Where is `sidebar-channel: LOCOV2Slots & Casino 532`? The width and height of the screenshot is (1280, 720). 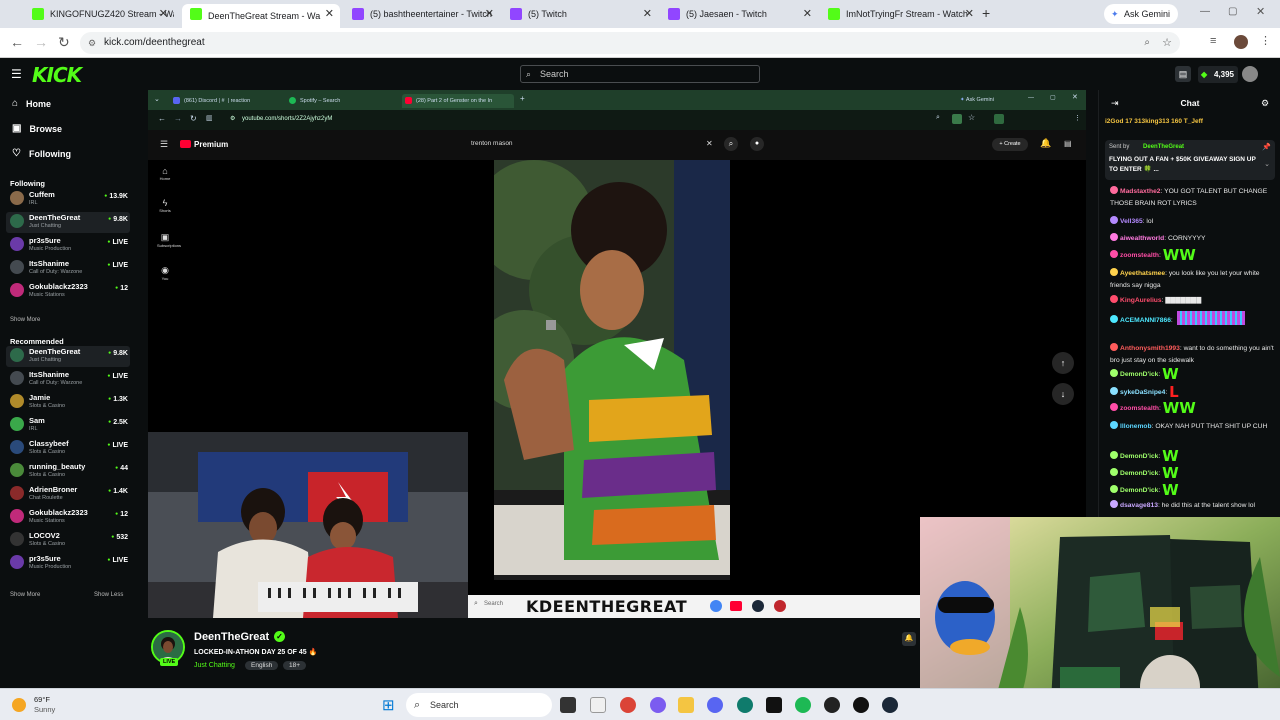
sidebar-channel: LOCOV2Slots & Casino 532 is located at coordinates (68, 540).